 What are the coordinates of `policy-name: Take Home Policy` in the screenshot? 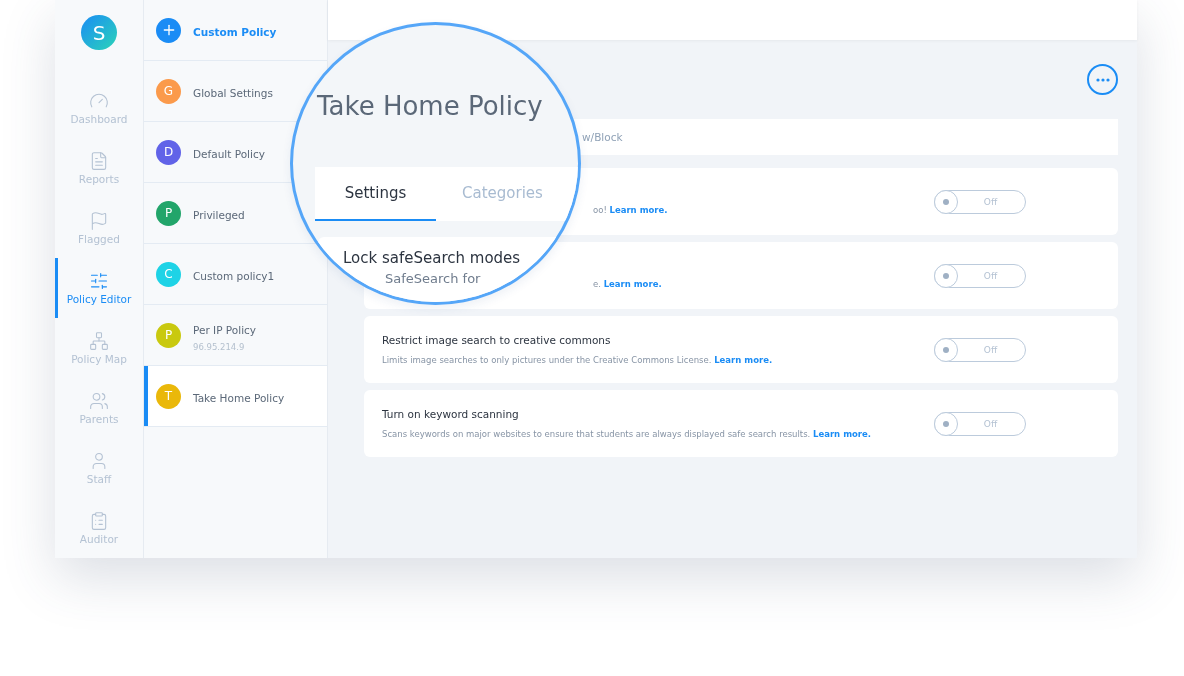 It's located at (239, 397).